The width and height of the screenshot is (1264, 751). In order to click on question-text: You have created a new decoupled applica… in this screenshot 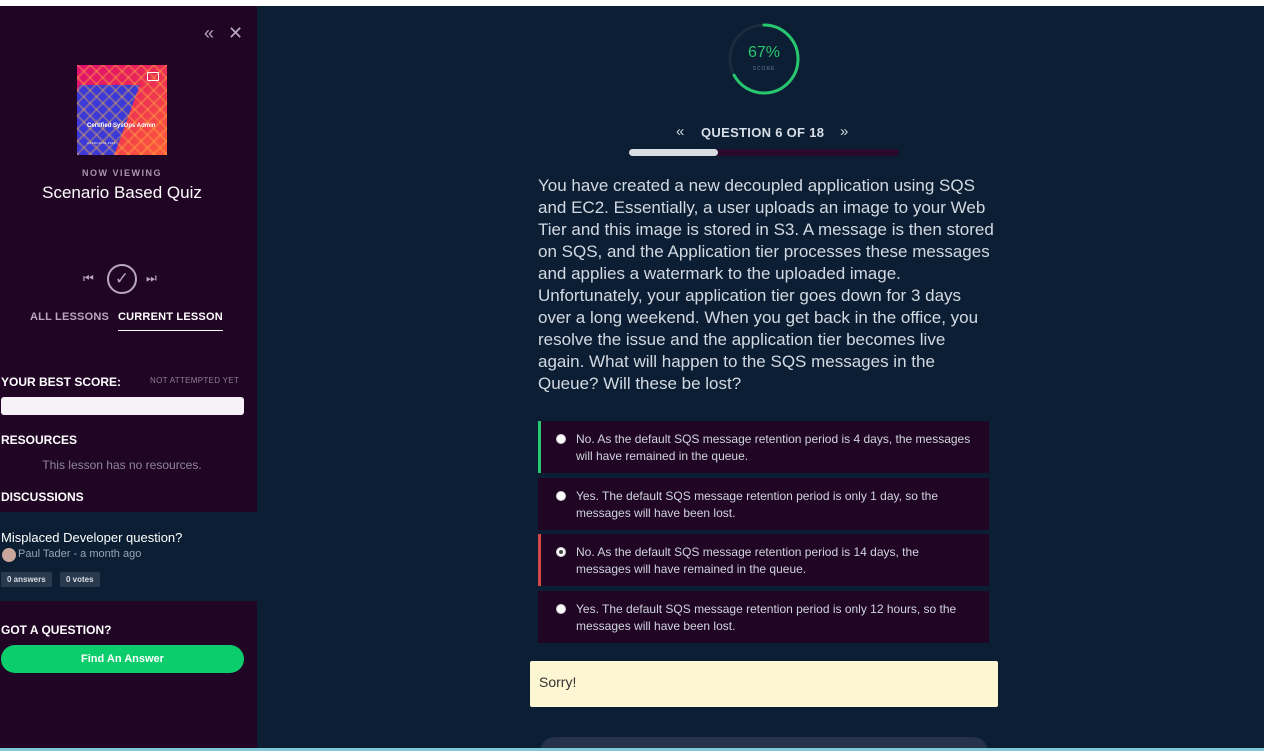, I will do `click(766, 284)`.